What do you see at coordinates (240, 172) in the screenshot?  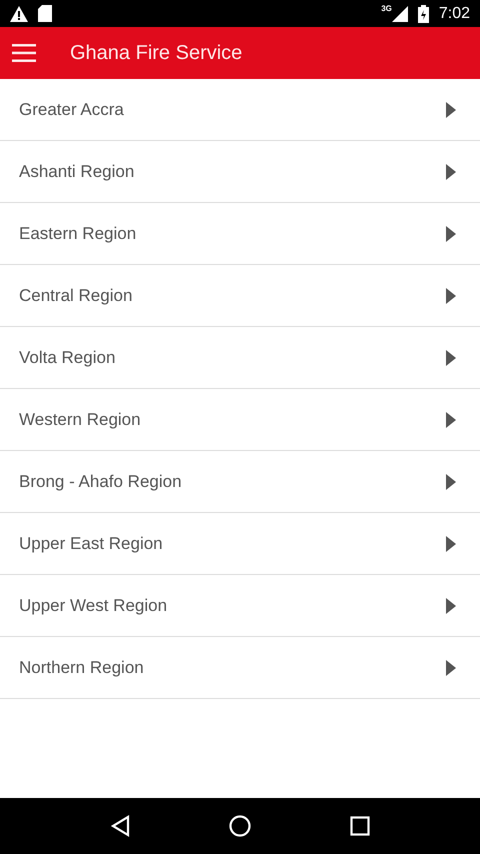 I see `region-item: Ashanti Region` at bounding box center [240, 172].